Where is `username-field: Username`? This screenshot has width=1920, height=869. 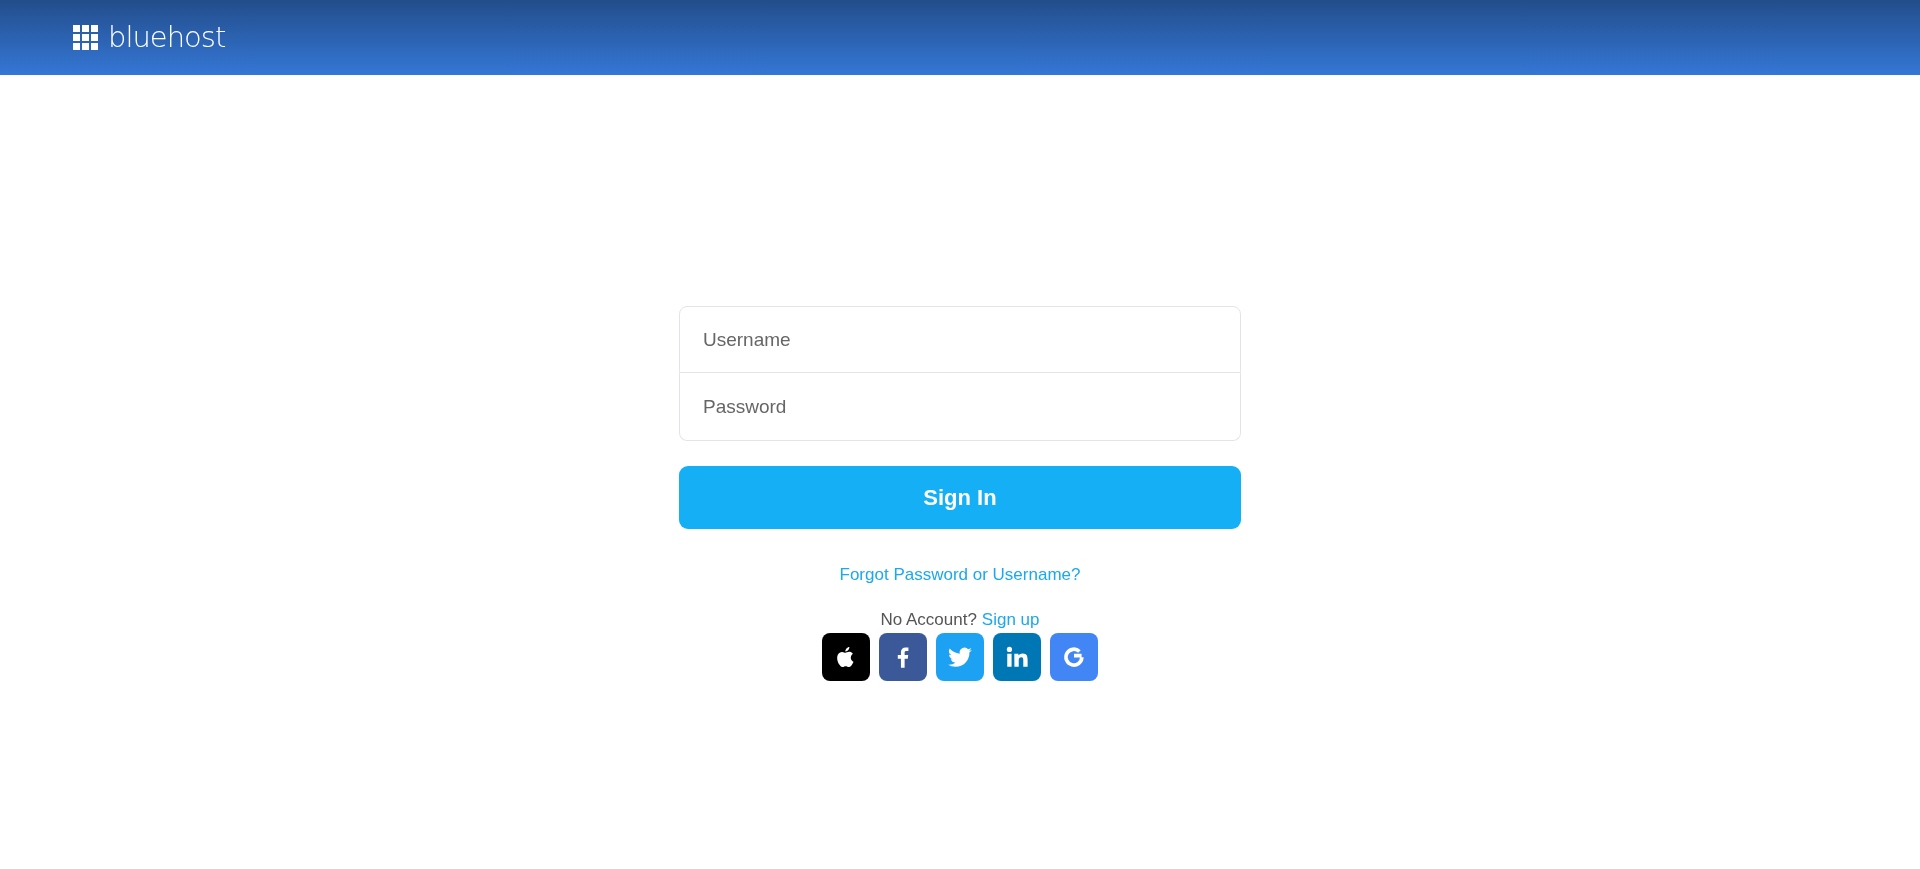 username-field: Username is located at coordinates (960, 339).